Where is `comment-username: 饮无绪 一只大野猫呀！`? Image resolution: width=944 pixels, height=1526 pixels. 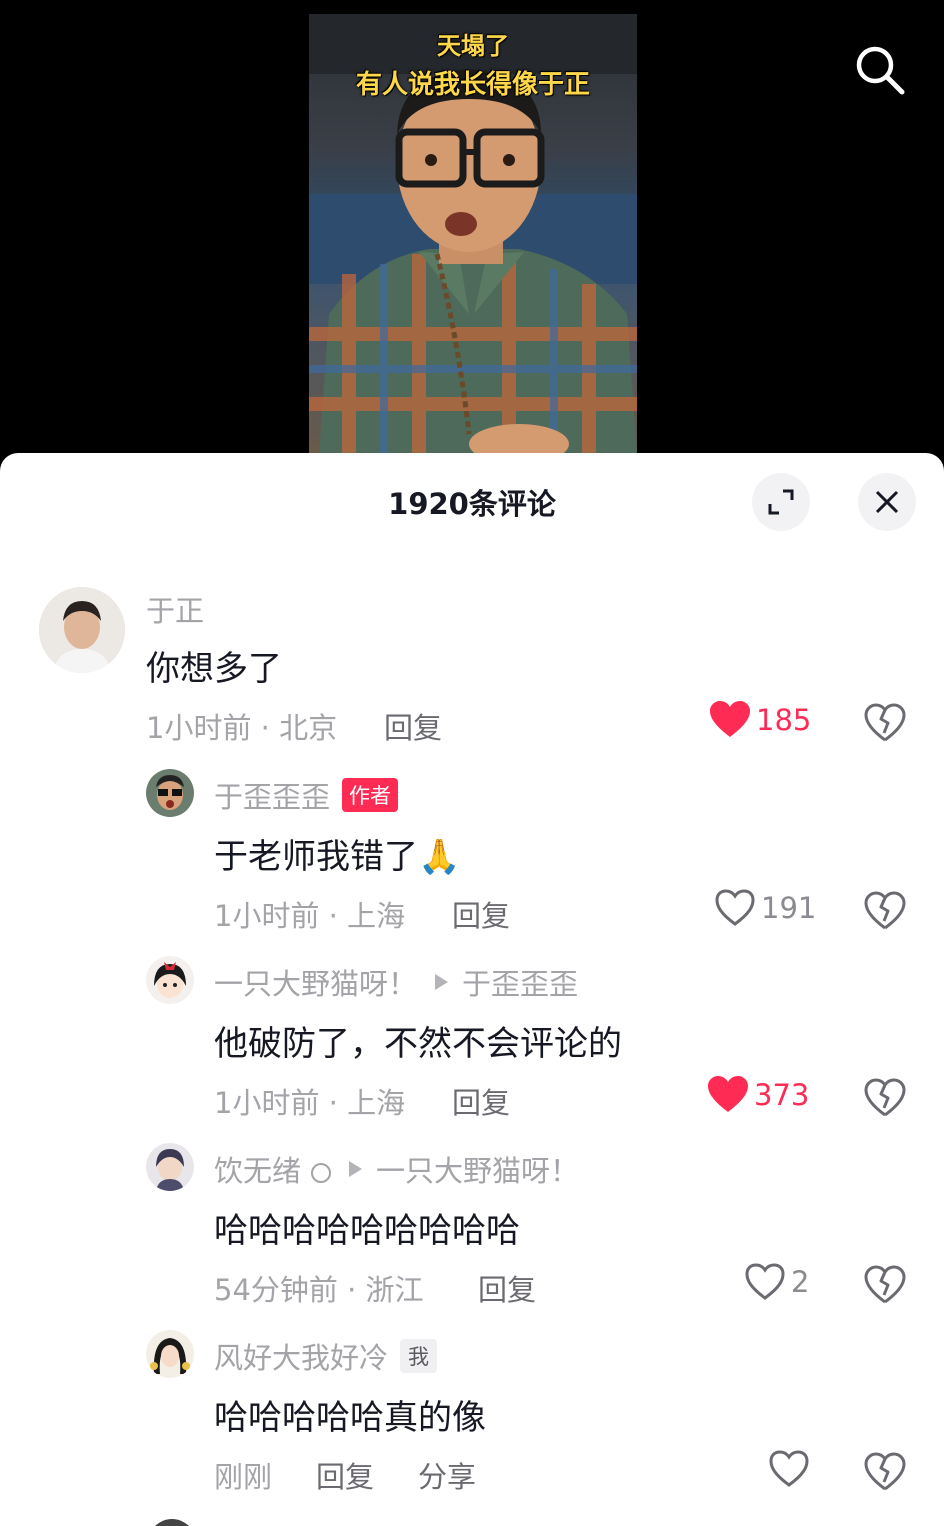
comment-username: 饮无绪 一只大野猫呀！ is located at coordinates (396, 1169).